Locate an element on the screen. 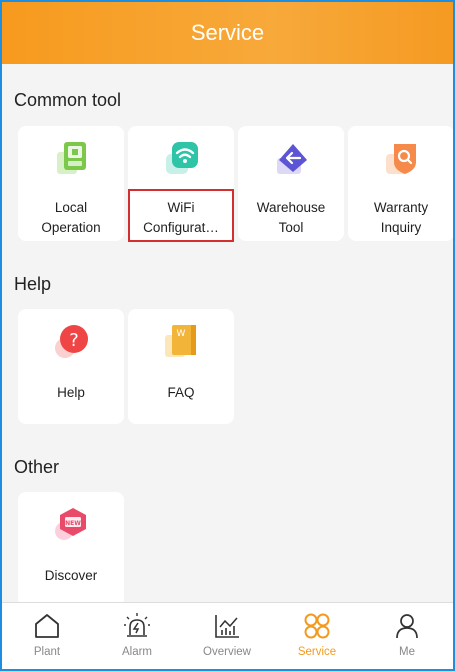  discover-label: Discover is located at coordinates (71, 575).